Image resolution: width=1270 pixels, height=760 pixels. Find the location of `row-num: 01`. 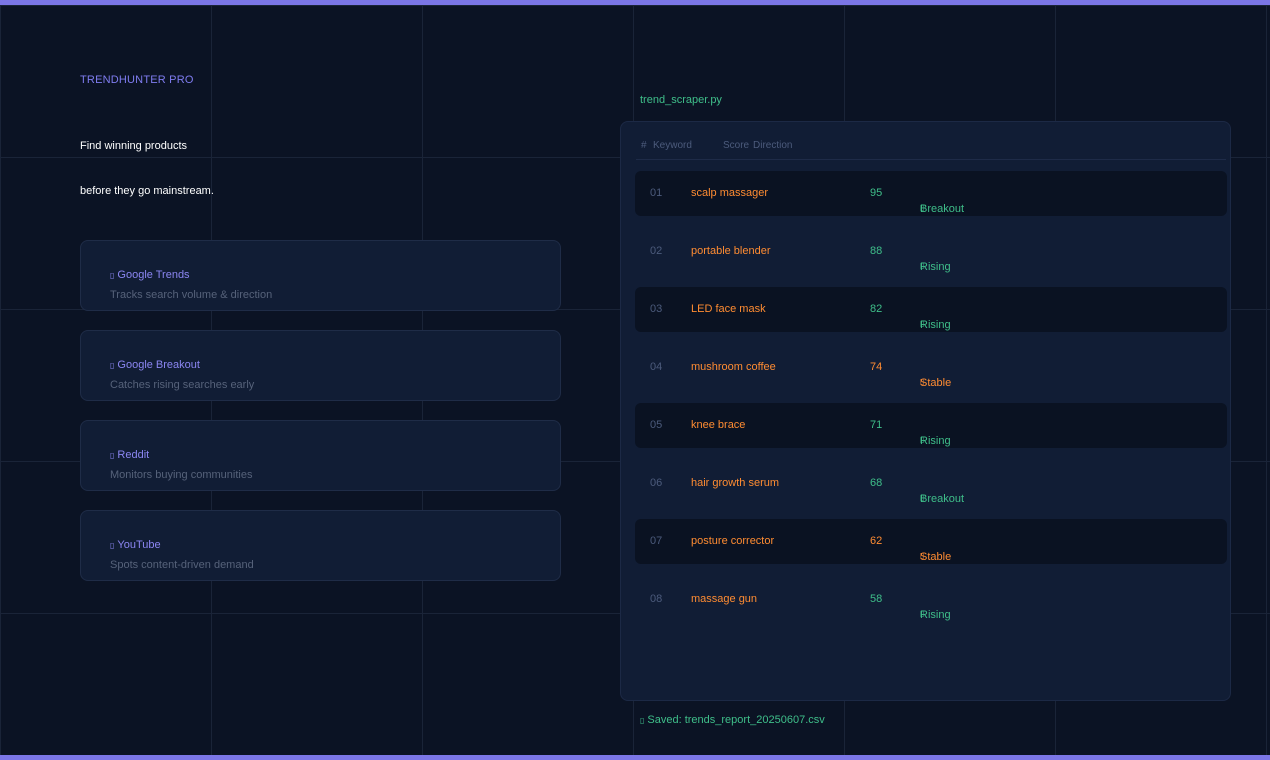

row-num: 01 is located at coordinates (656, 193).